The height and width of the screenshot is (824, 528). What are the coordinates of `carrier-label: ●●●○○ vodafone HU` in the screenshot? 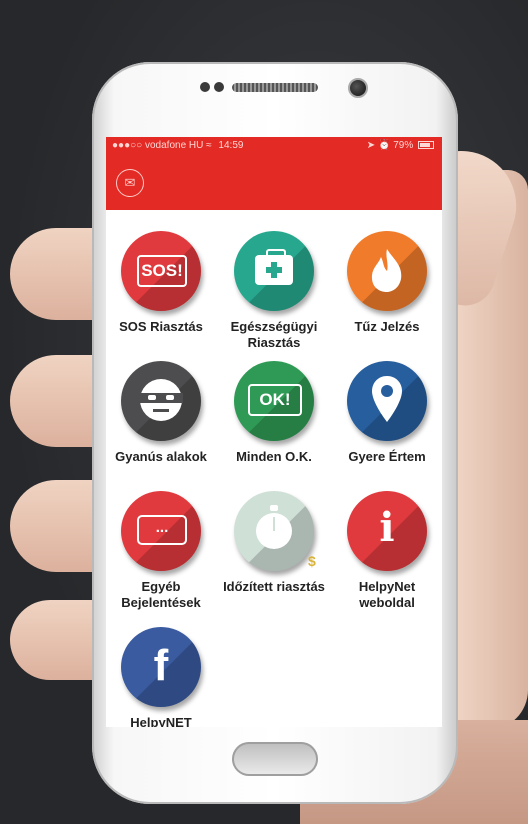 It's located at (158, 145).